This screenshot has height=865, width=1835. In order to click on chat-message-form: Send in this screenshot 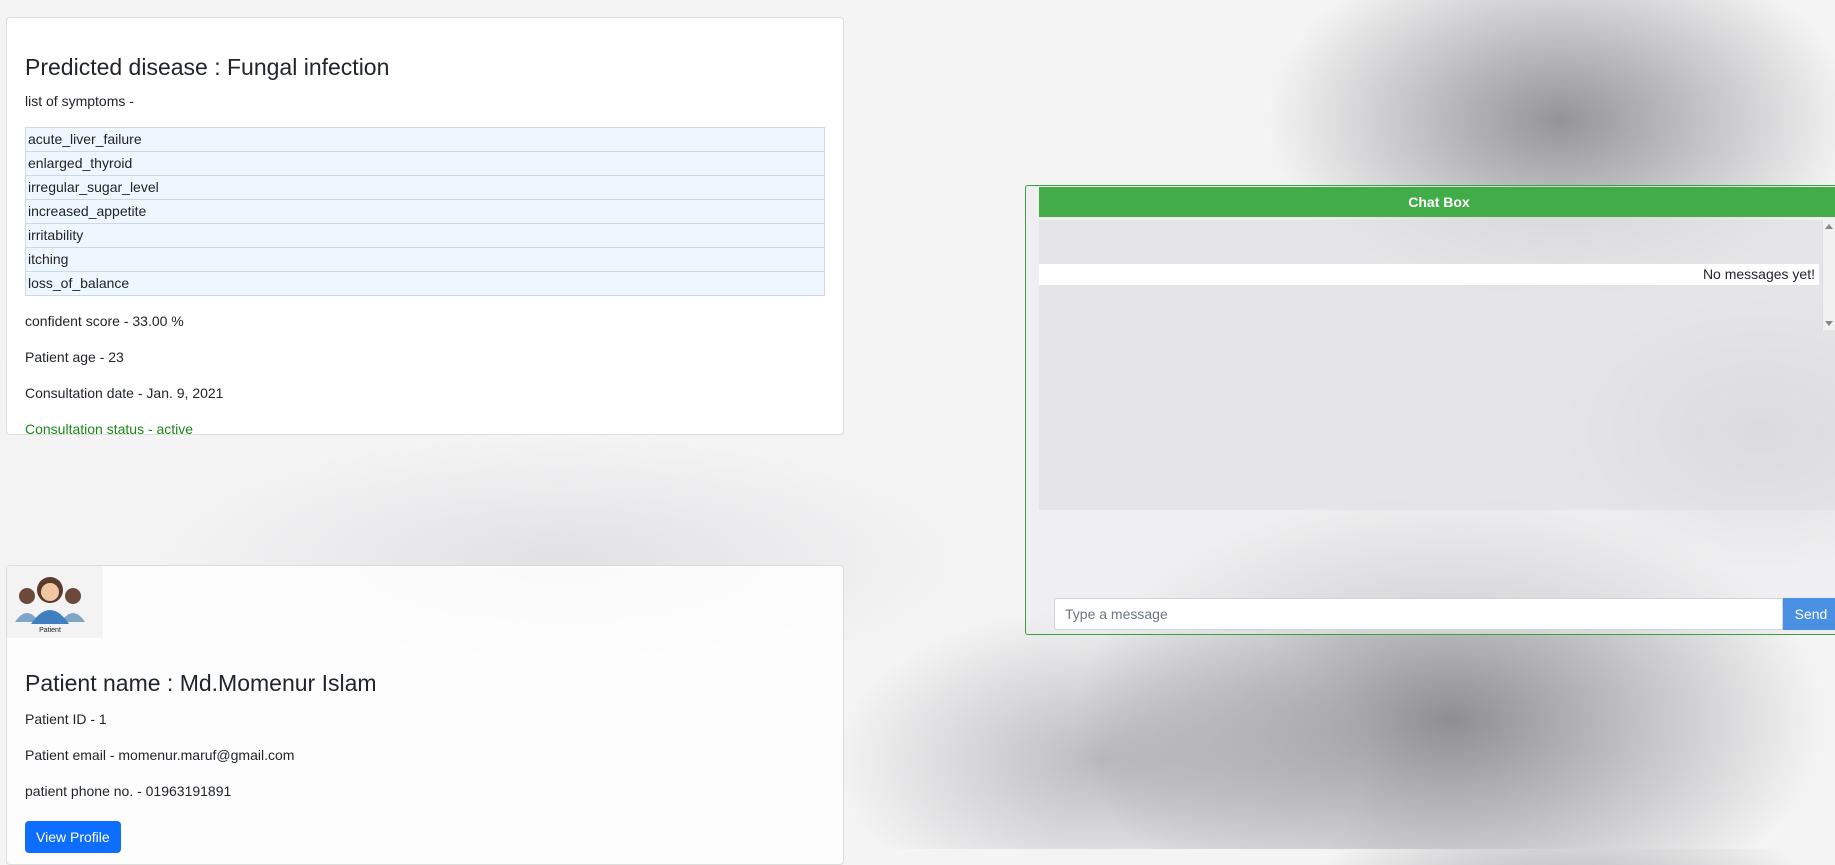, I will do `click(1444, 615)`.